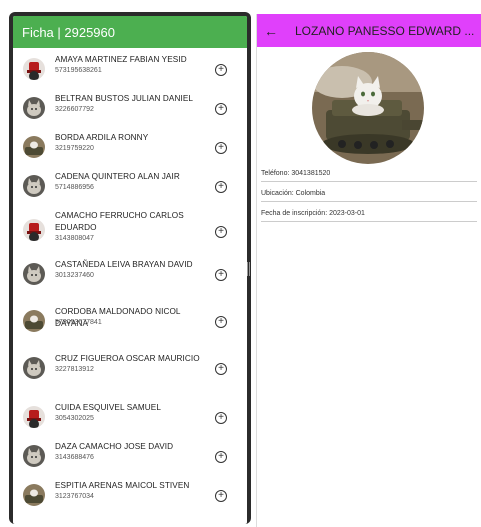 The width and height of the screenshot is (481, 527). Describe the element at coordinates (74, 275) in the screenshot. I see `student-phone: 3013237460` at that location.